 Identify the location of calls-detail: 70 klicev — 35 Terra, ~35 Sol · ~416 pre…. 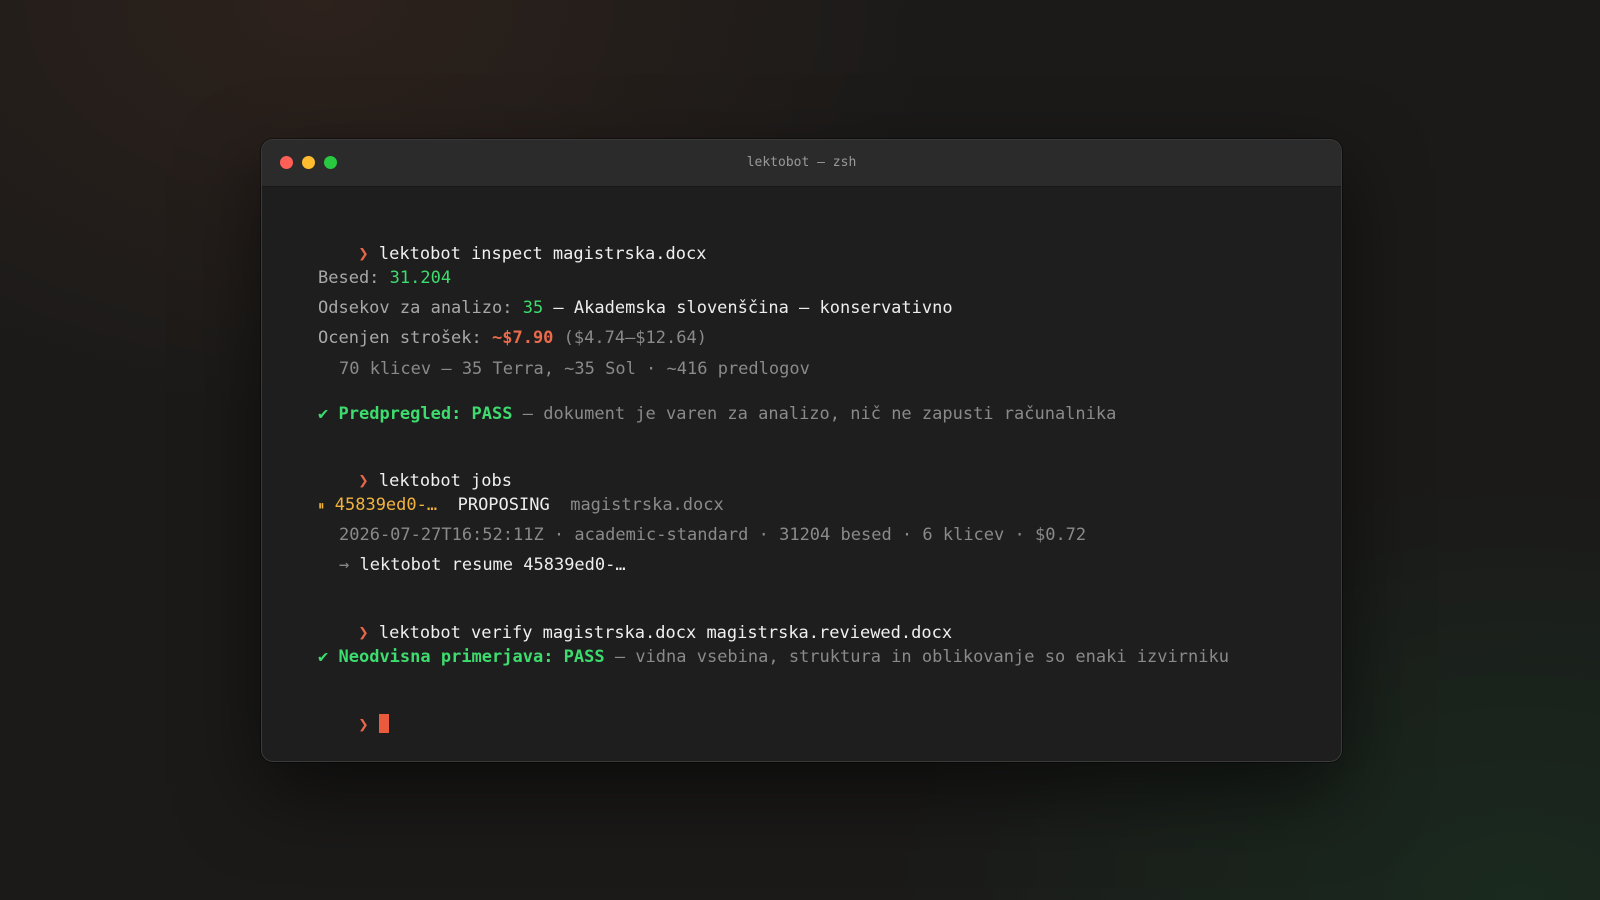
(574, 369).